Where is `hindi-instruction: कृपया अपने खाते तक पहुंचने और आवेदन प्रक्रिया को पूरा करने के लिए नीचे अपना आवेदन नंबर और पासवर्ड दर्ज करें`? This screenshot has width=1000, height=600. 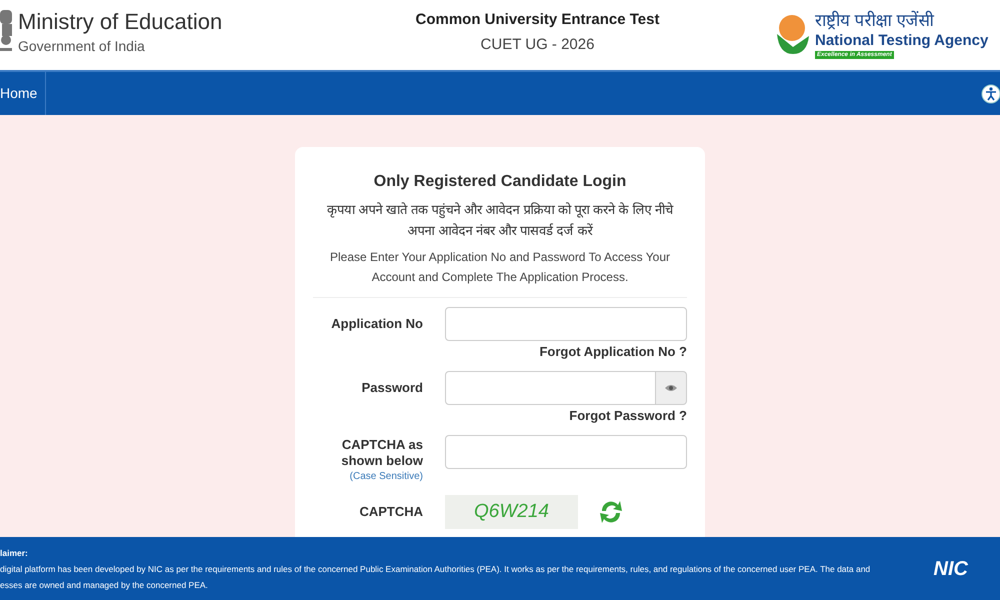
hindi-instruction: कृपया अपने खाते तक पहुंचने और आवेदन प्रक्रिया को पूरा करने के लिए नीचे अपना आवेदन नंबर और पासवर्ड दर्ज करें is located at coordinates (500, 220).